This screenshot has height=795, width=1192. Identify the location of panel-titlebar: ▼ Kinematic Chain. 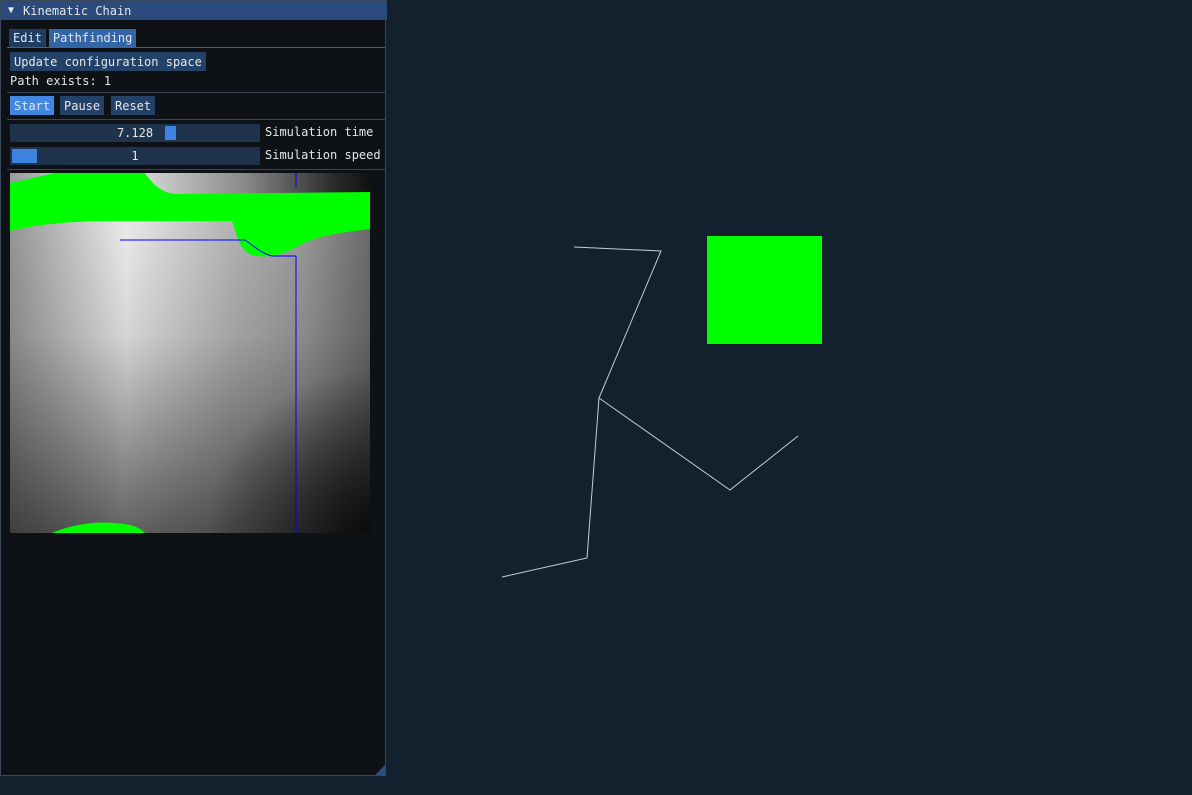
(194, 10).